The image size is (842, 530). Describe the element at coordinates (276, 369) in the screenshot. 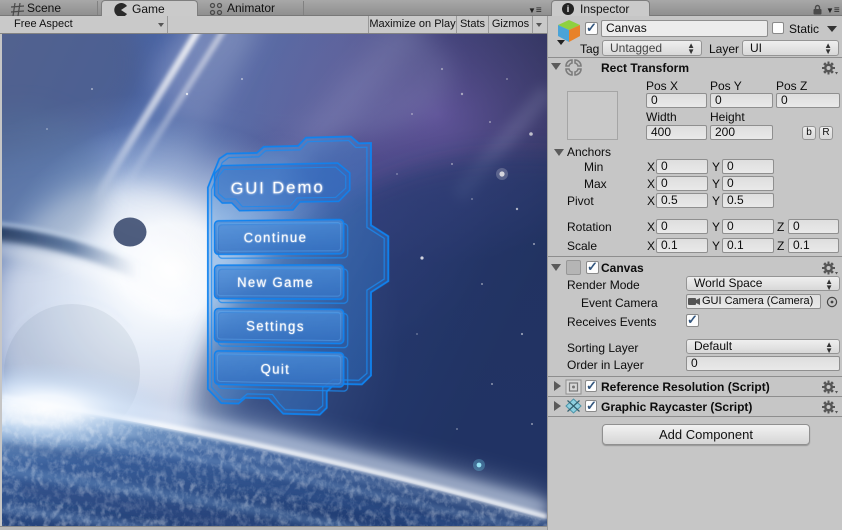

I see `svg-text: Quit` at that location.